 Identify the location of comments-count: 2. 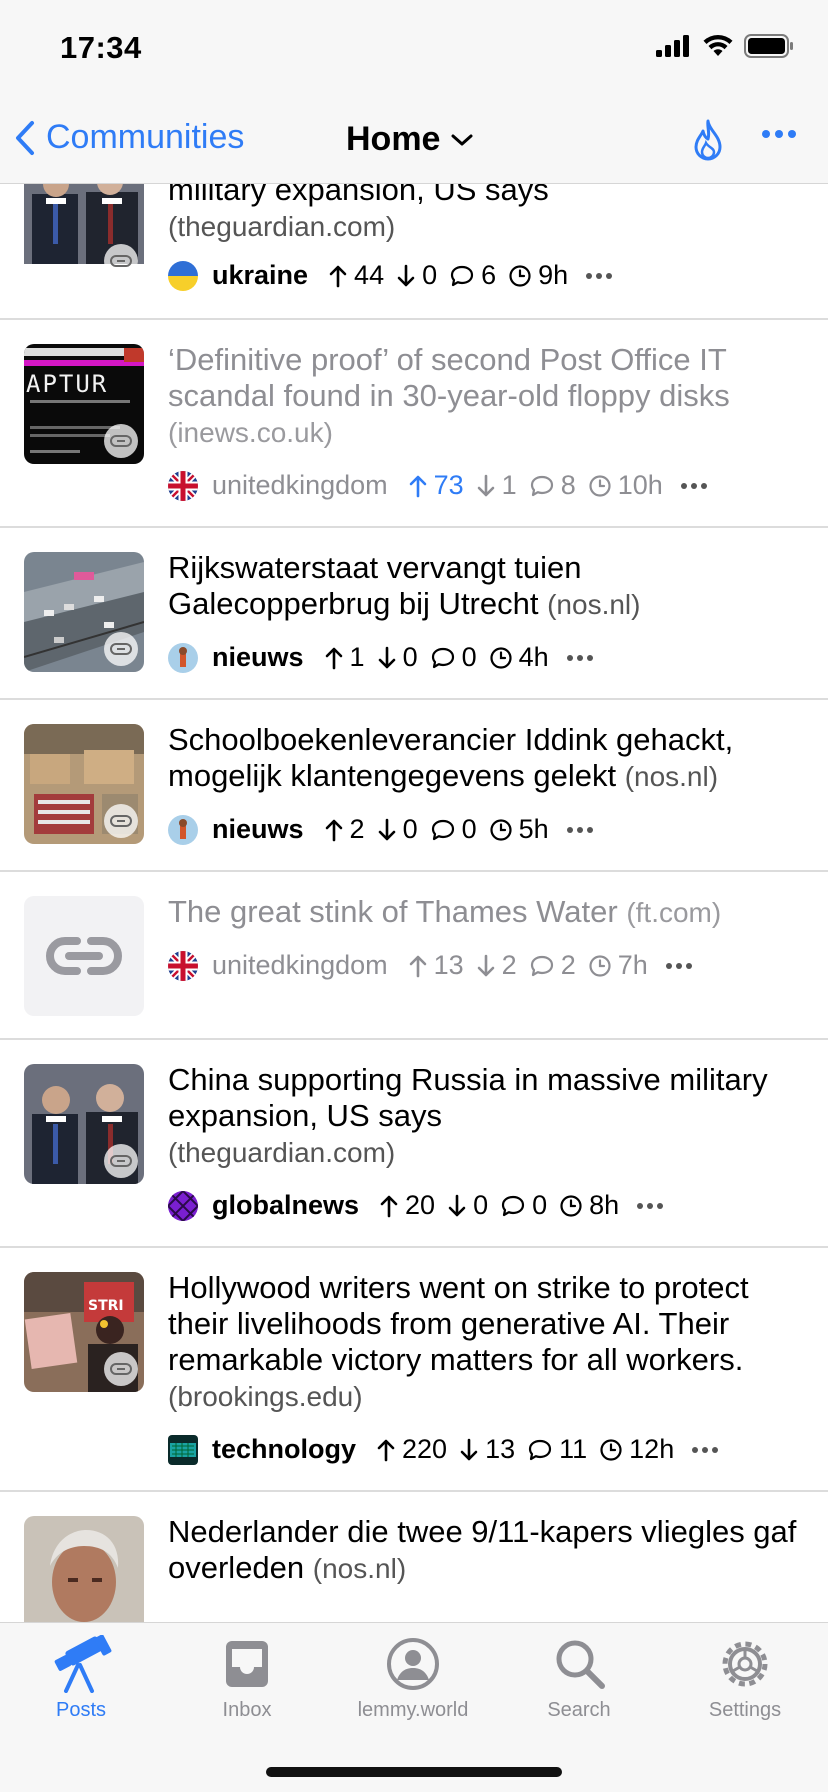
(552, 965).